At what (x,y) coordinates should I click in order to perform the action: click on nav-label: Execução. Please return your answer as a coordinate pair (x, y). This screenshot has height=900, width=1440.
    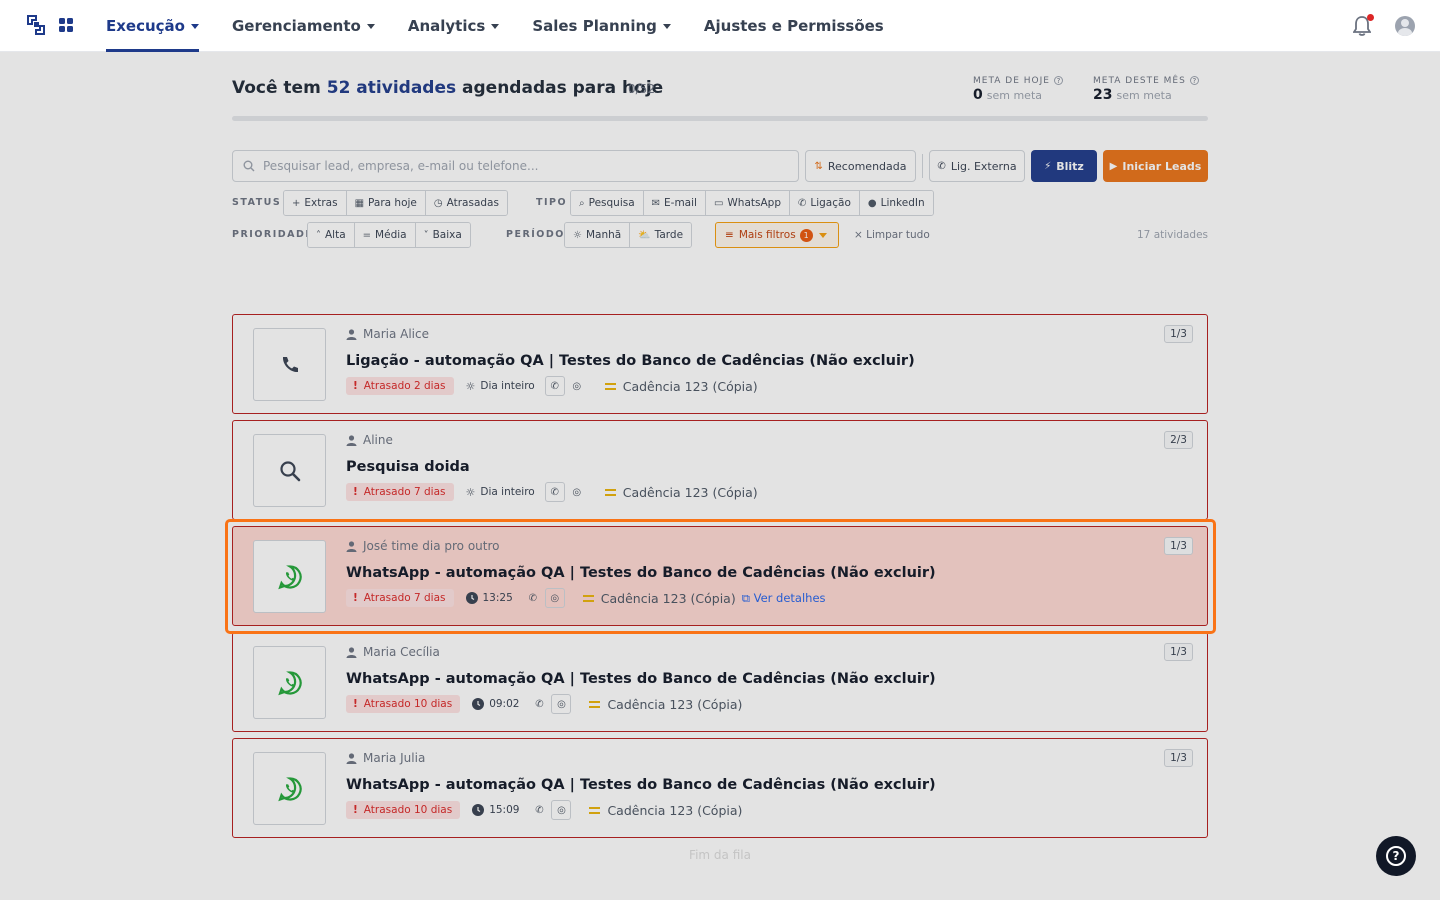
    Looking at the image, I should click on (145, 26).